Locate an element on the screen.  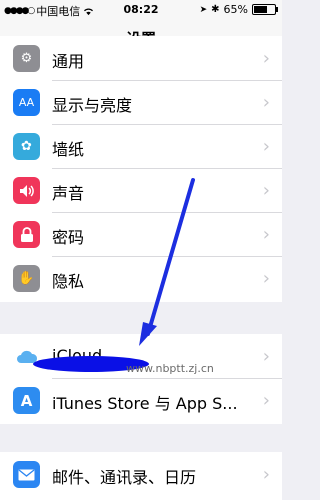
annotation-arrow-overlay is located at coordinates (167, 262).